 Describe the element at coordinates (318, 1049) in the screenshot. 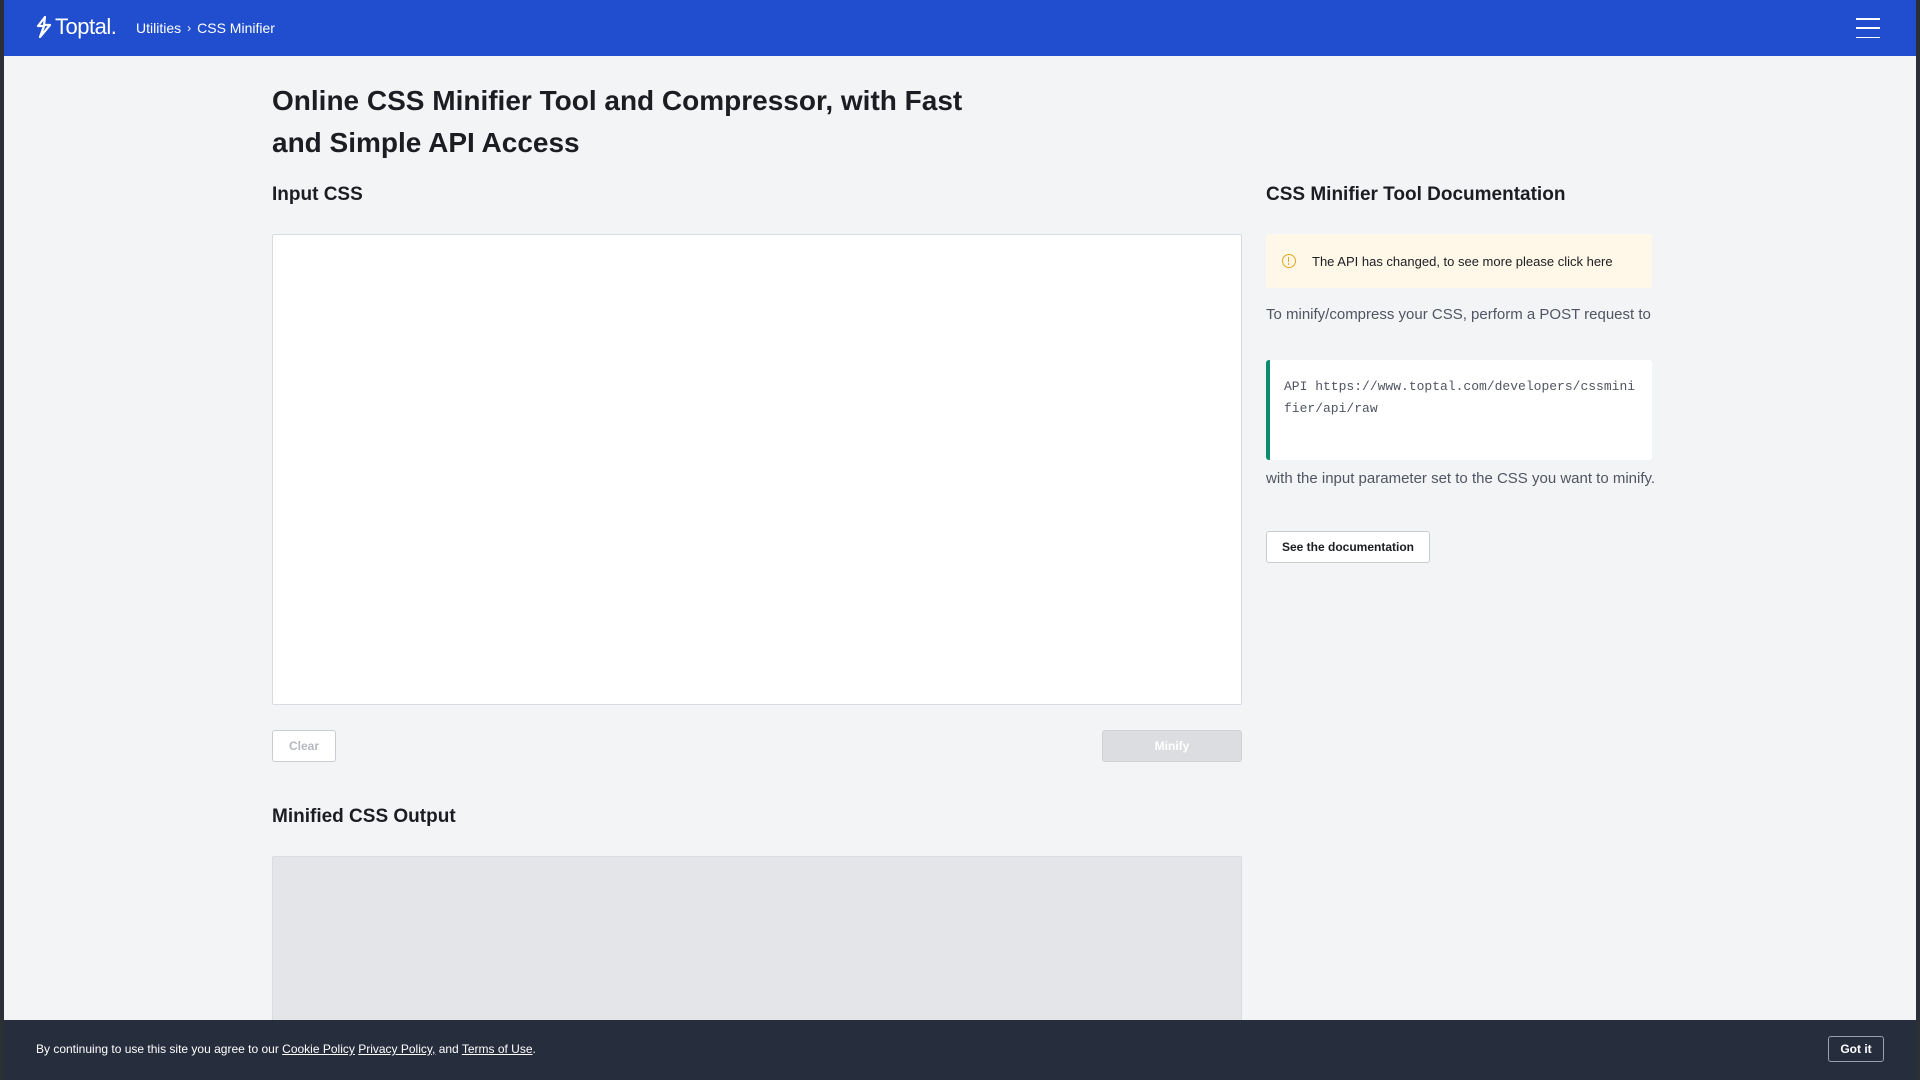

I see `cookie-policy-link: Cookie Policy` at that location.